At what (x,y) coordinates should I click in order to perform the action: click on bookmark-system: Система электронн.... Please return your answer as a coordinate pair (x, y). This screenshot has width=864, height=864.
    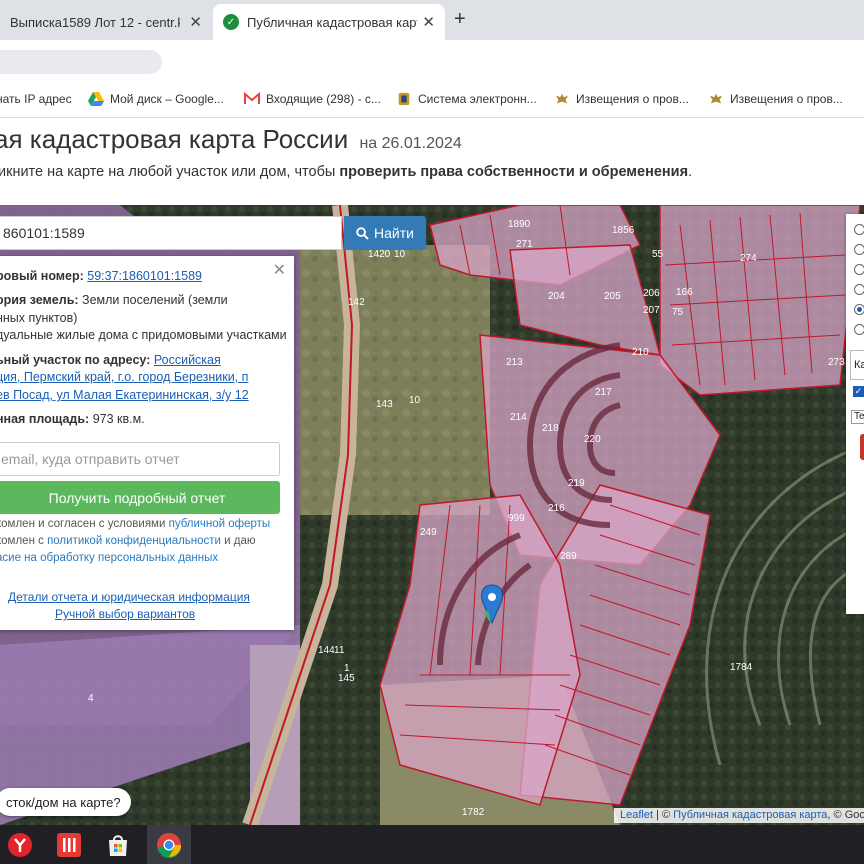
    Looking at the image, I should click on (466, 99).